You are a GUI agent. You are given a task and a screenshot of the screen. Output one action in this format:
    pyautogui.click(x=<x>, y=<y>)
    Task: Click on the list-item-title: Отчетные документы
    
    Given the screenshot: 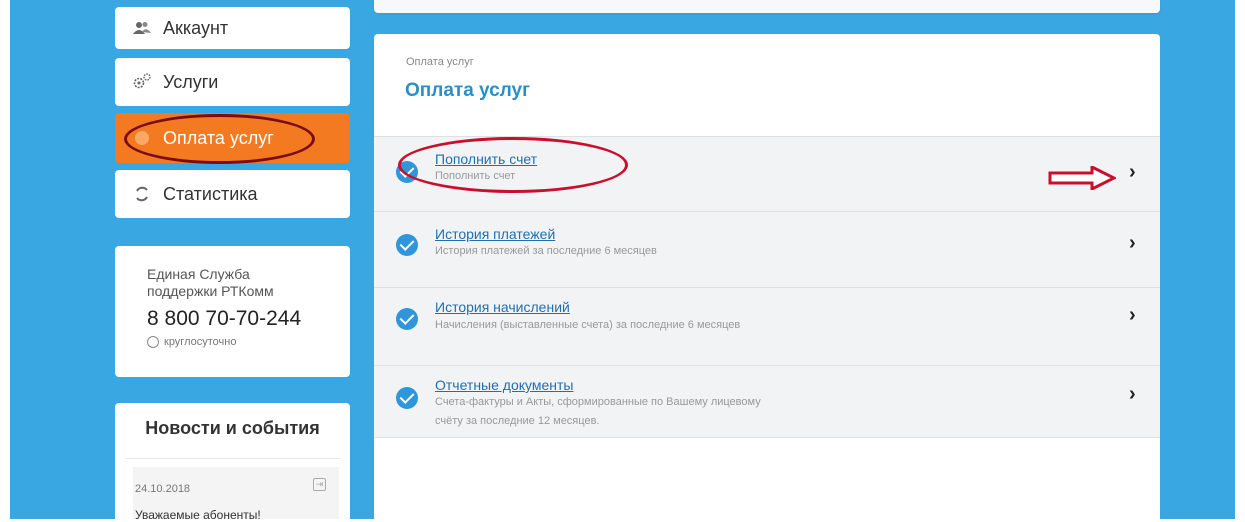 What is the action you would take?
    pyautogui.click(x=504, y=385)
    